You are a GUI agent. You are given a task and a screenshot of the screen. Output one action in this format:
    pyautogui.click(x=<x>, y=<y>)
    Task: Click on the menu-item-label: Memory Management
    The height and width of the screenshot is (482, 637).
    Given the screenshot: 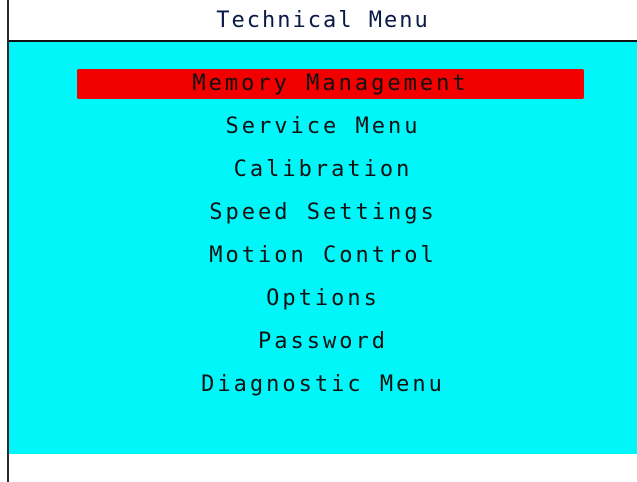 What is the action you would take?
    pyautogui.click(x=330, y=83)
    